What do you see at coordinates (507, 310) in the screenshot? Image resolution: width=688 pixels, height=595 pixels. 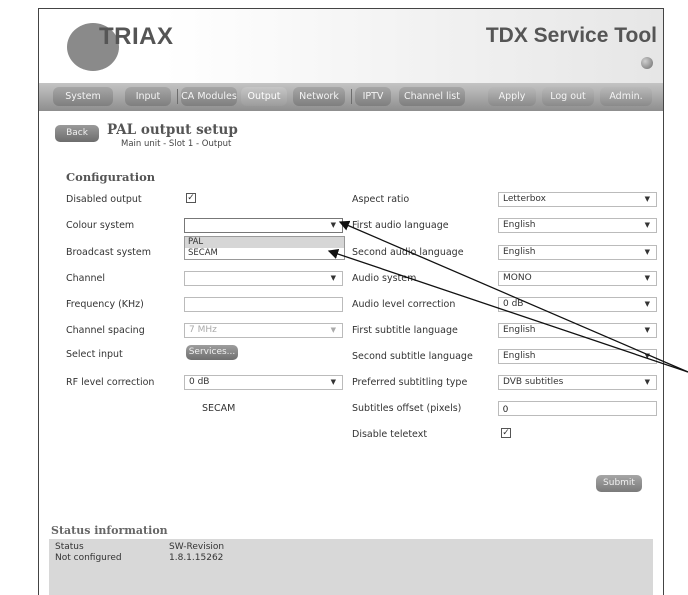 I see `arrow-to-secam-option` at bounding box center [507, 310].